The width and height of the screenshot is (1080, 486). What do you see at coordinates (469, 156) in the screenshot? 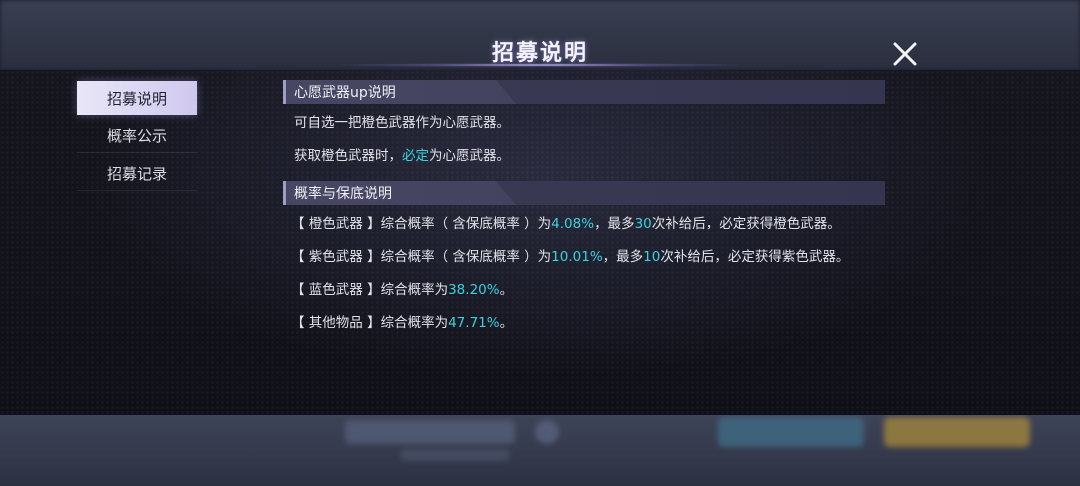
I see `text-segment: 为心愿武器。` at bounding box center [469, 156].